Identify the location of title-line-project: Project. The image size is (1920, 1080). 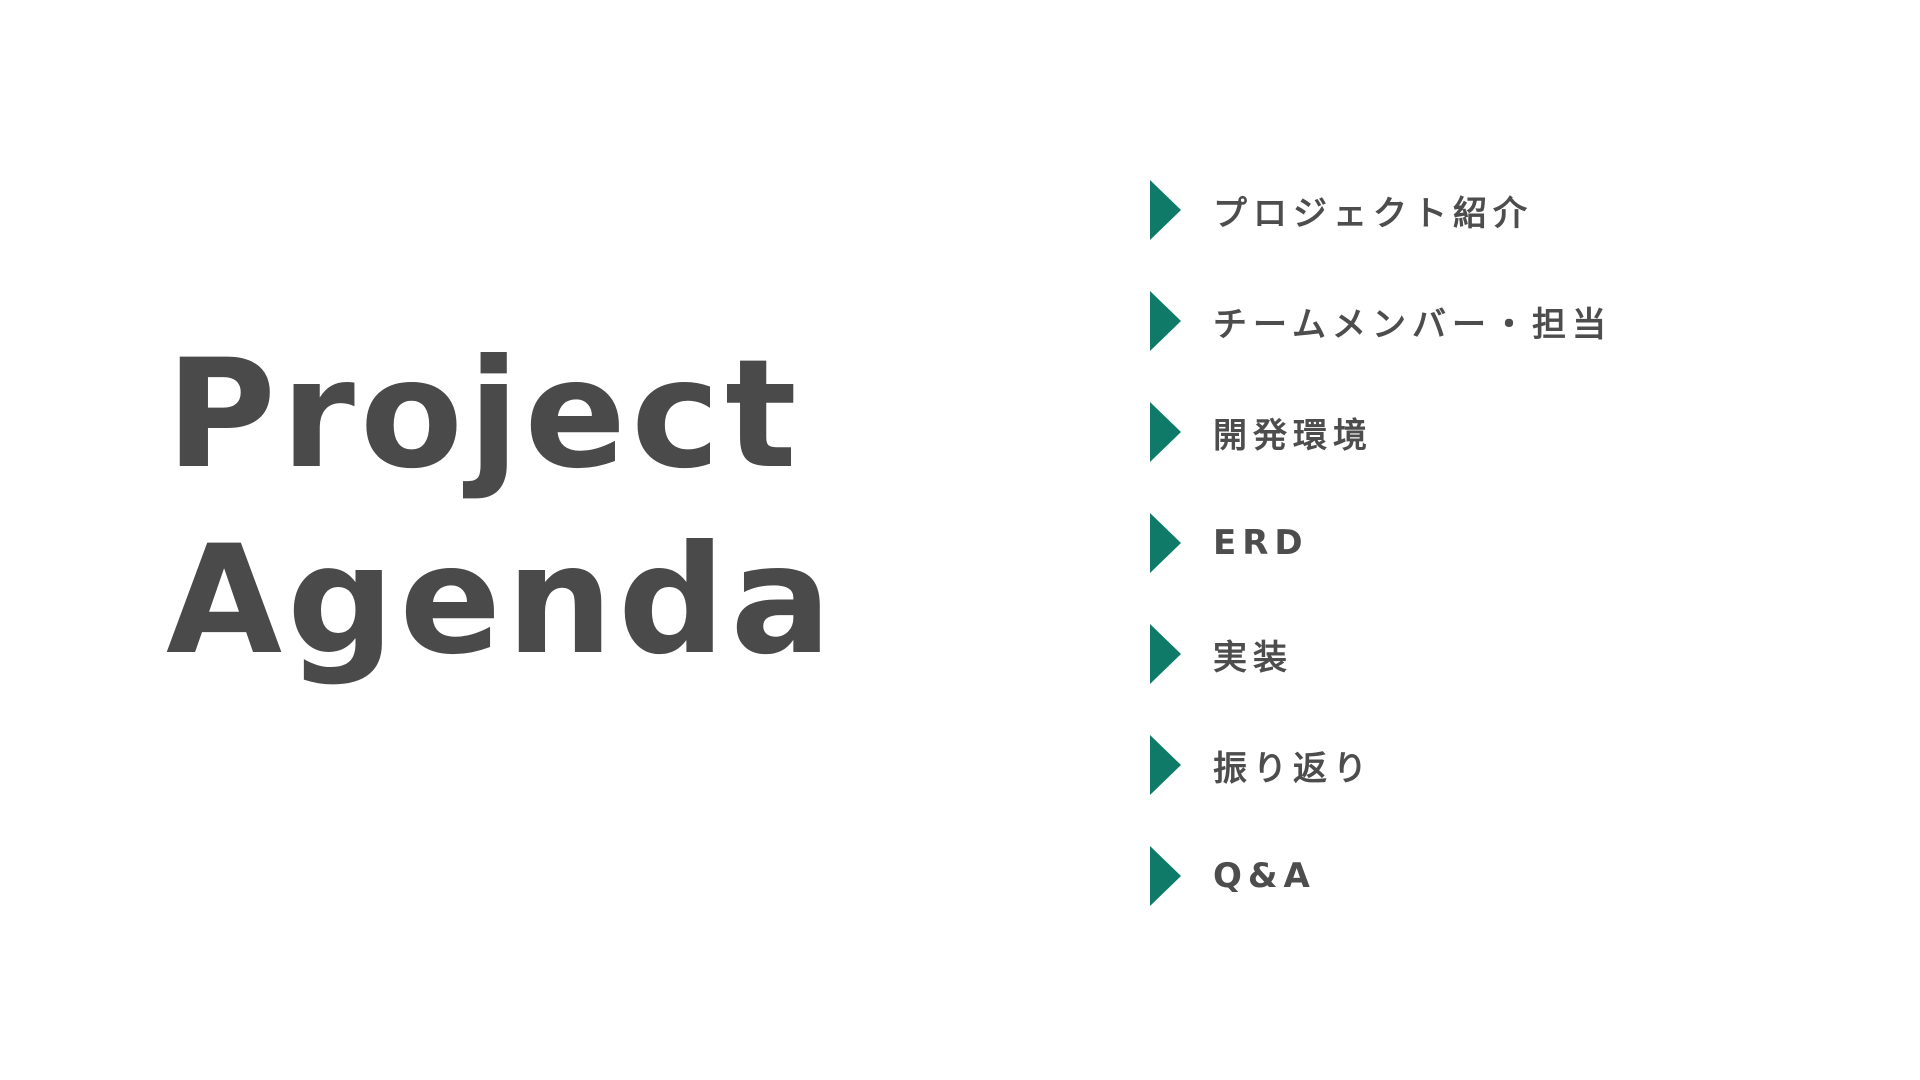
(484, 415).